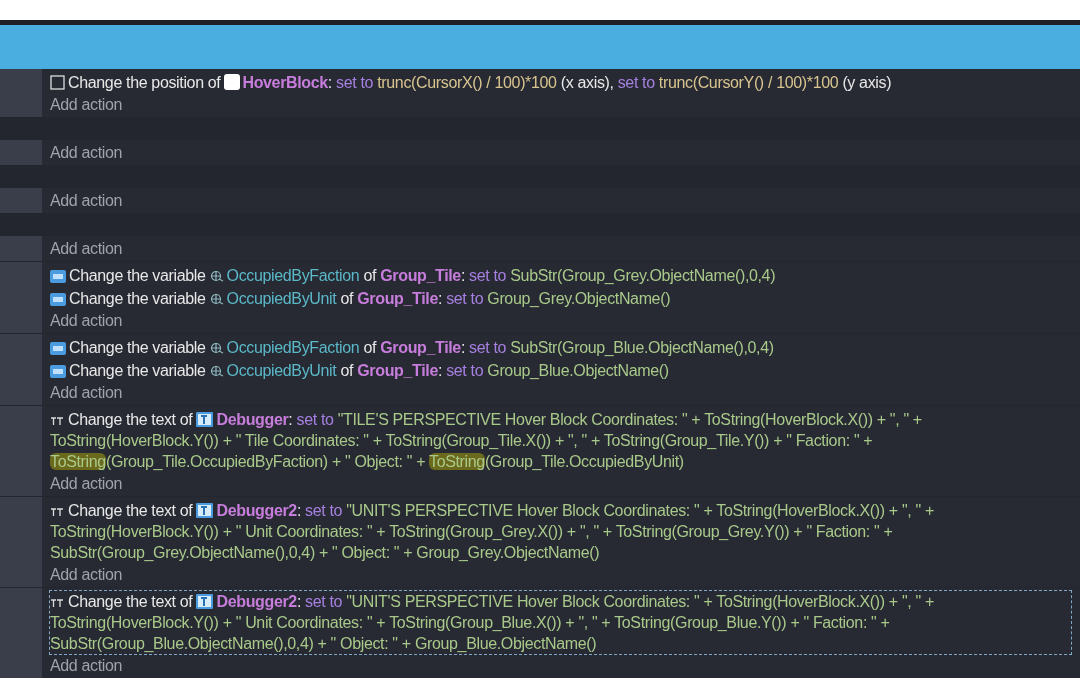 Image resolution: width=1080 pixels, height=690 pixels. Describe the element at coordinates (232, 82) in the screenshot. I see `square-object-icon` at that location.